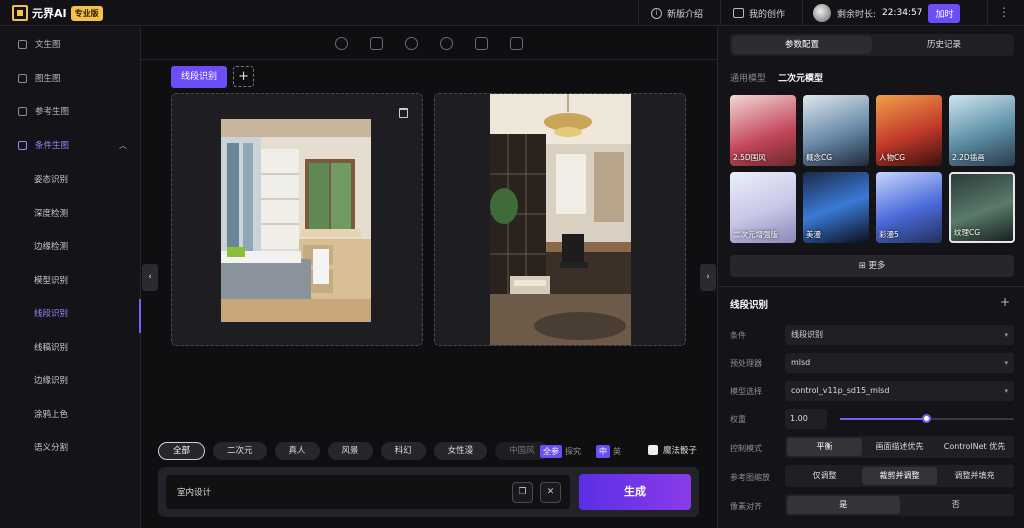 The width and height of the screenshot is (1024, 528). I want to click on control-mode-balanced: 平衡, so click(824, 447).